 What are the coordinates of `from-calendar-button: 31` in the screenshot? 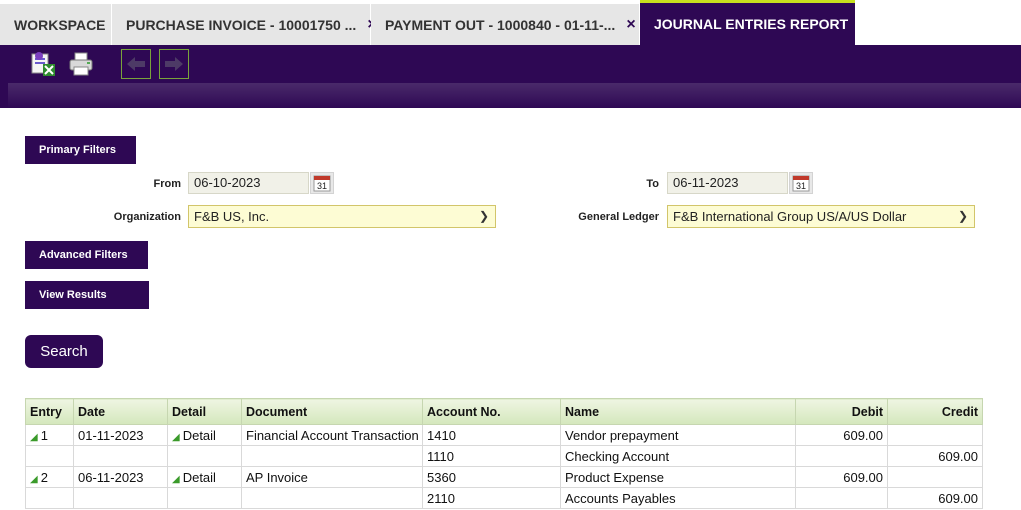 It's located at (322, 183).